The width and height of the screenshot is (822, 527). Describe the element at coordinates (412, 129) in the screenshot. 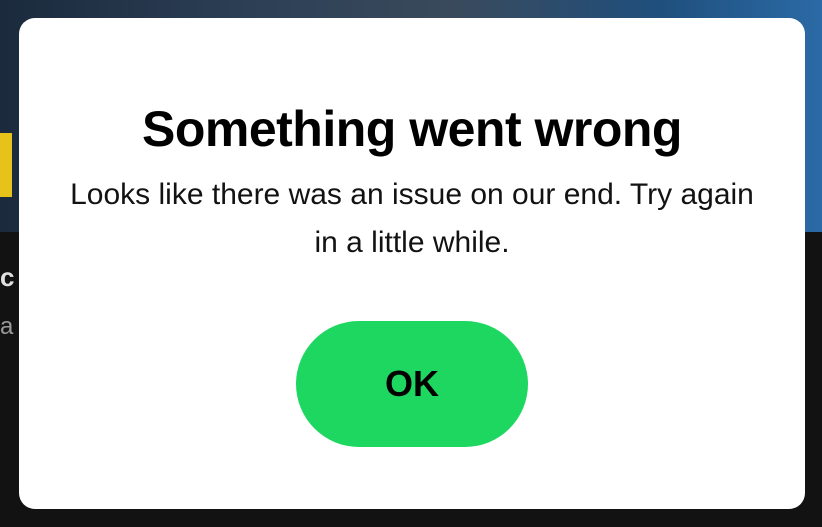

I see `dialog-title: Something went wrong` at that location.